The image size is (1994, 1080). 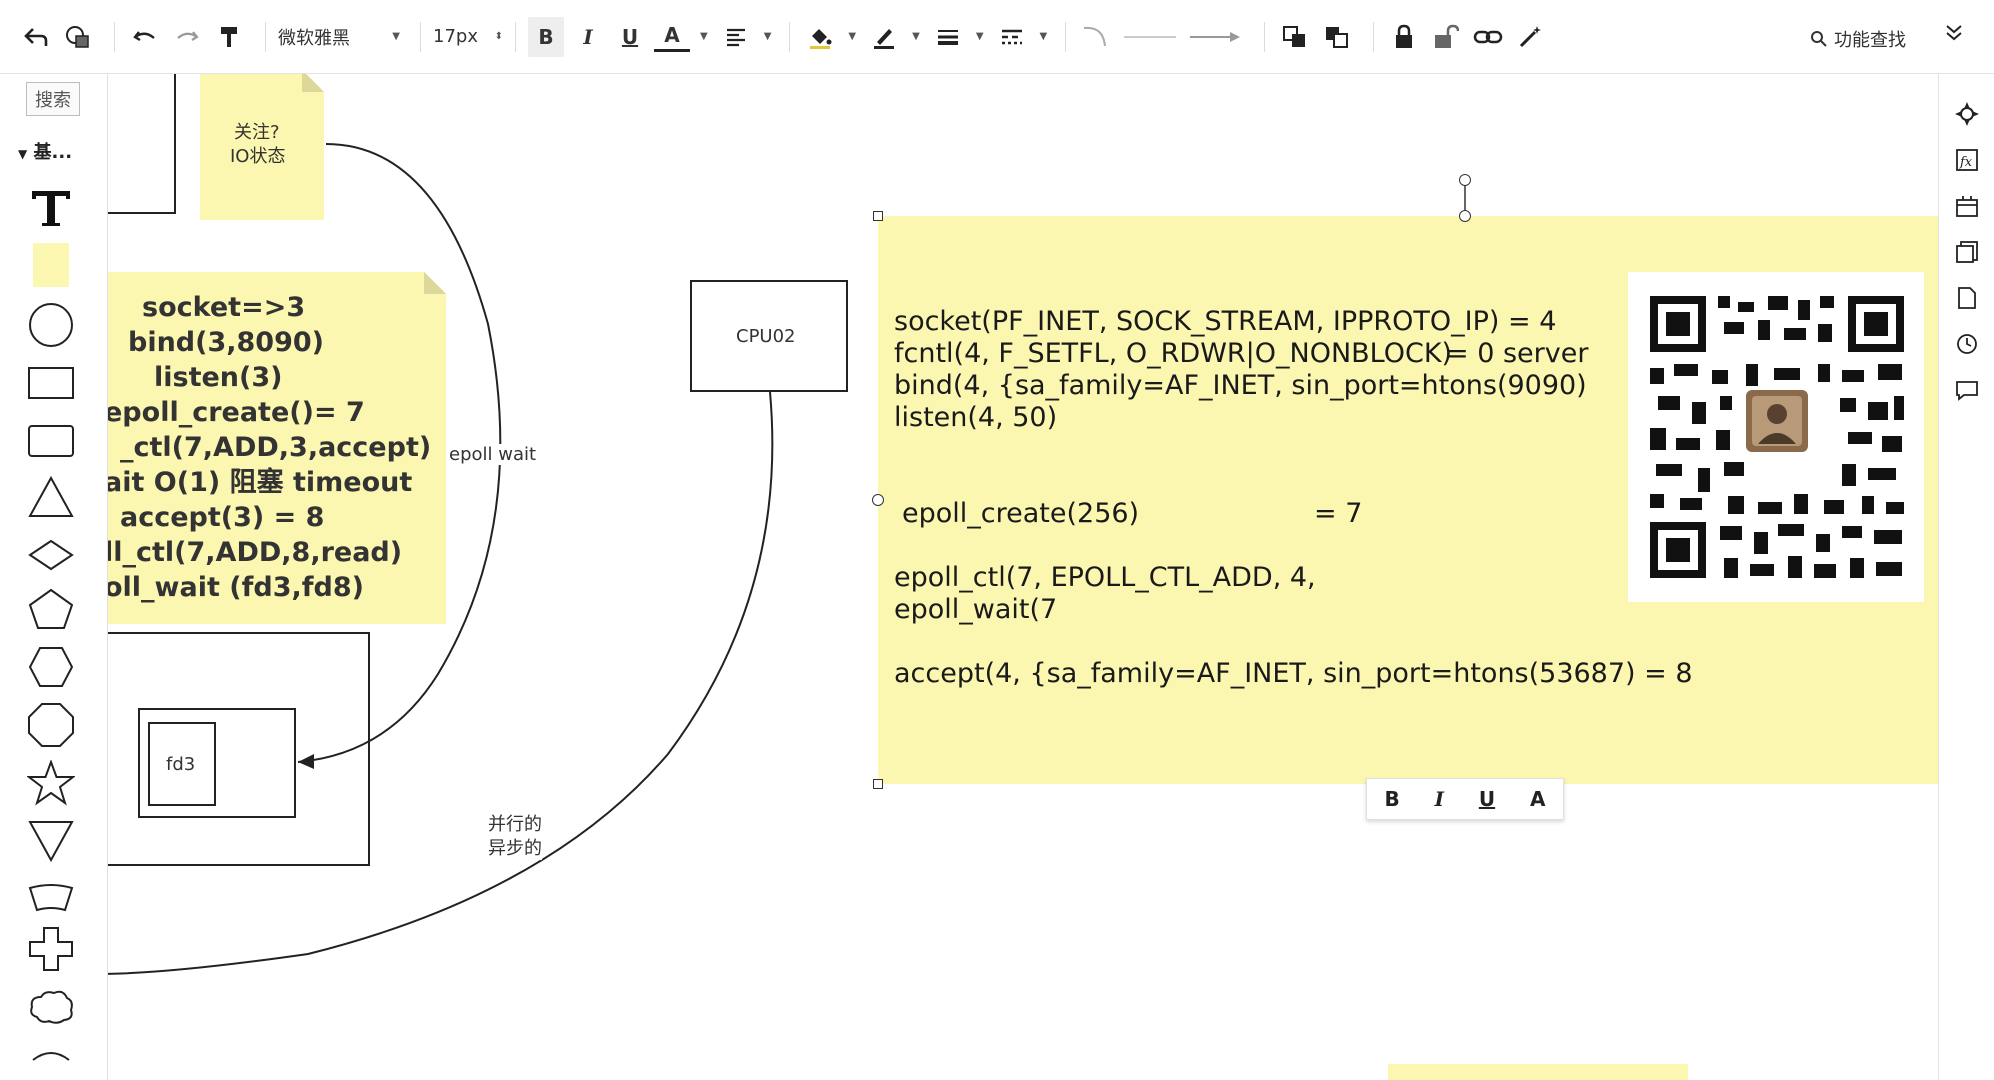 I want to click on connector-line-icon, so click(x=1150, y=37).